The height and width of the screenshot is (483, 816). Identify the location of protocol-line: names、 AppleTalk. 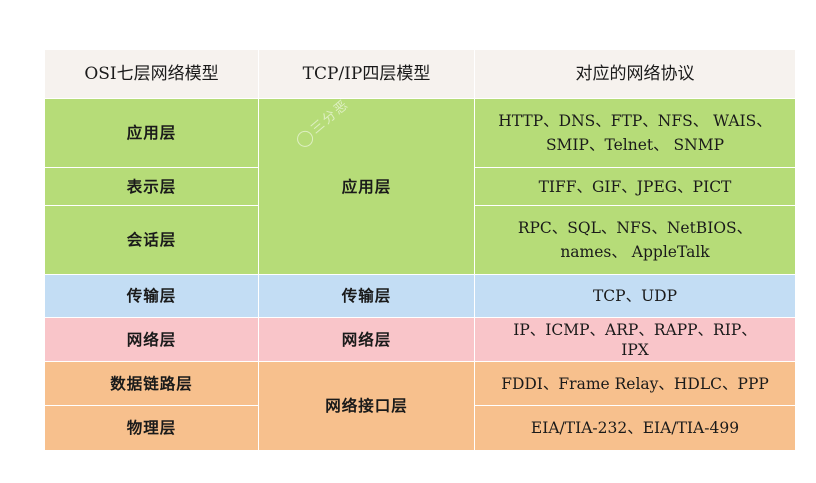
(635, 252).